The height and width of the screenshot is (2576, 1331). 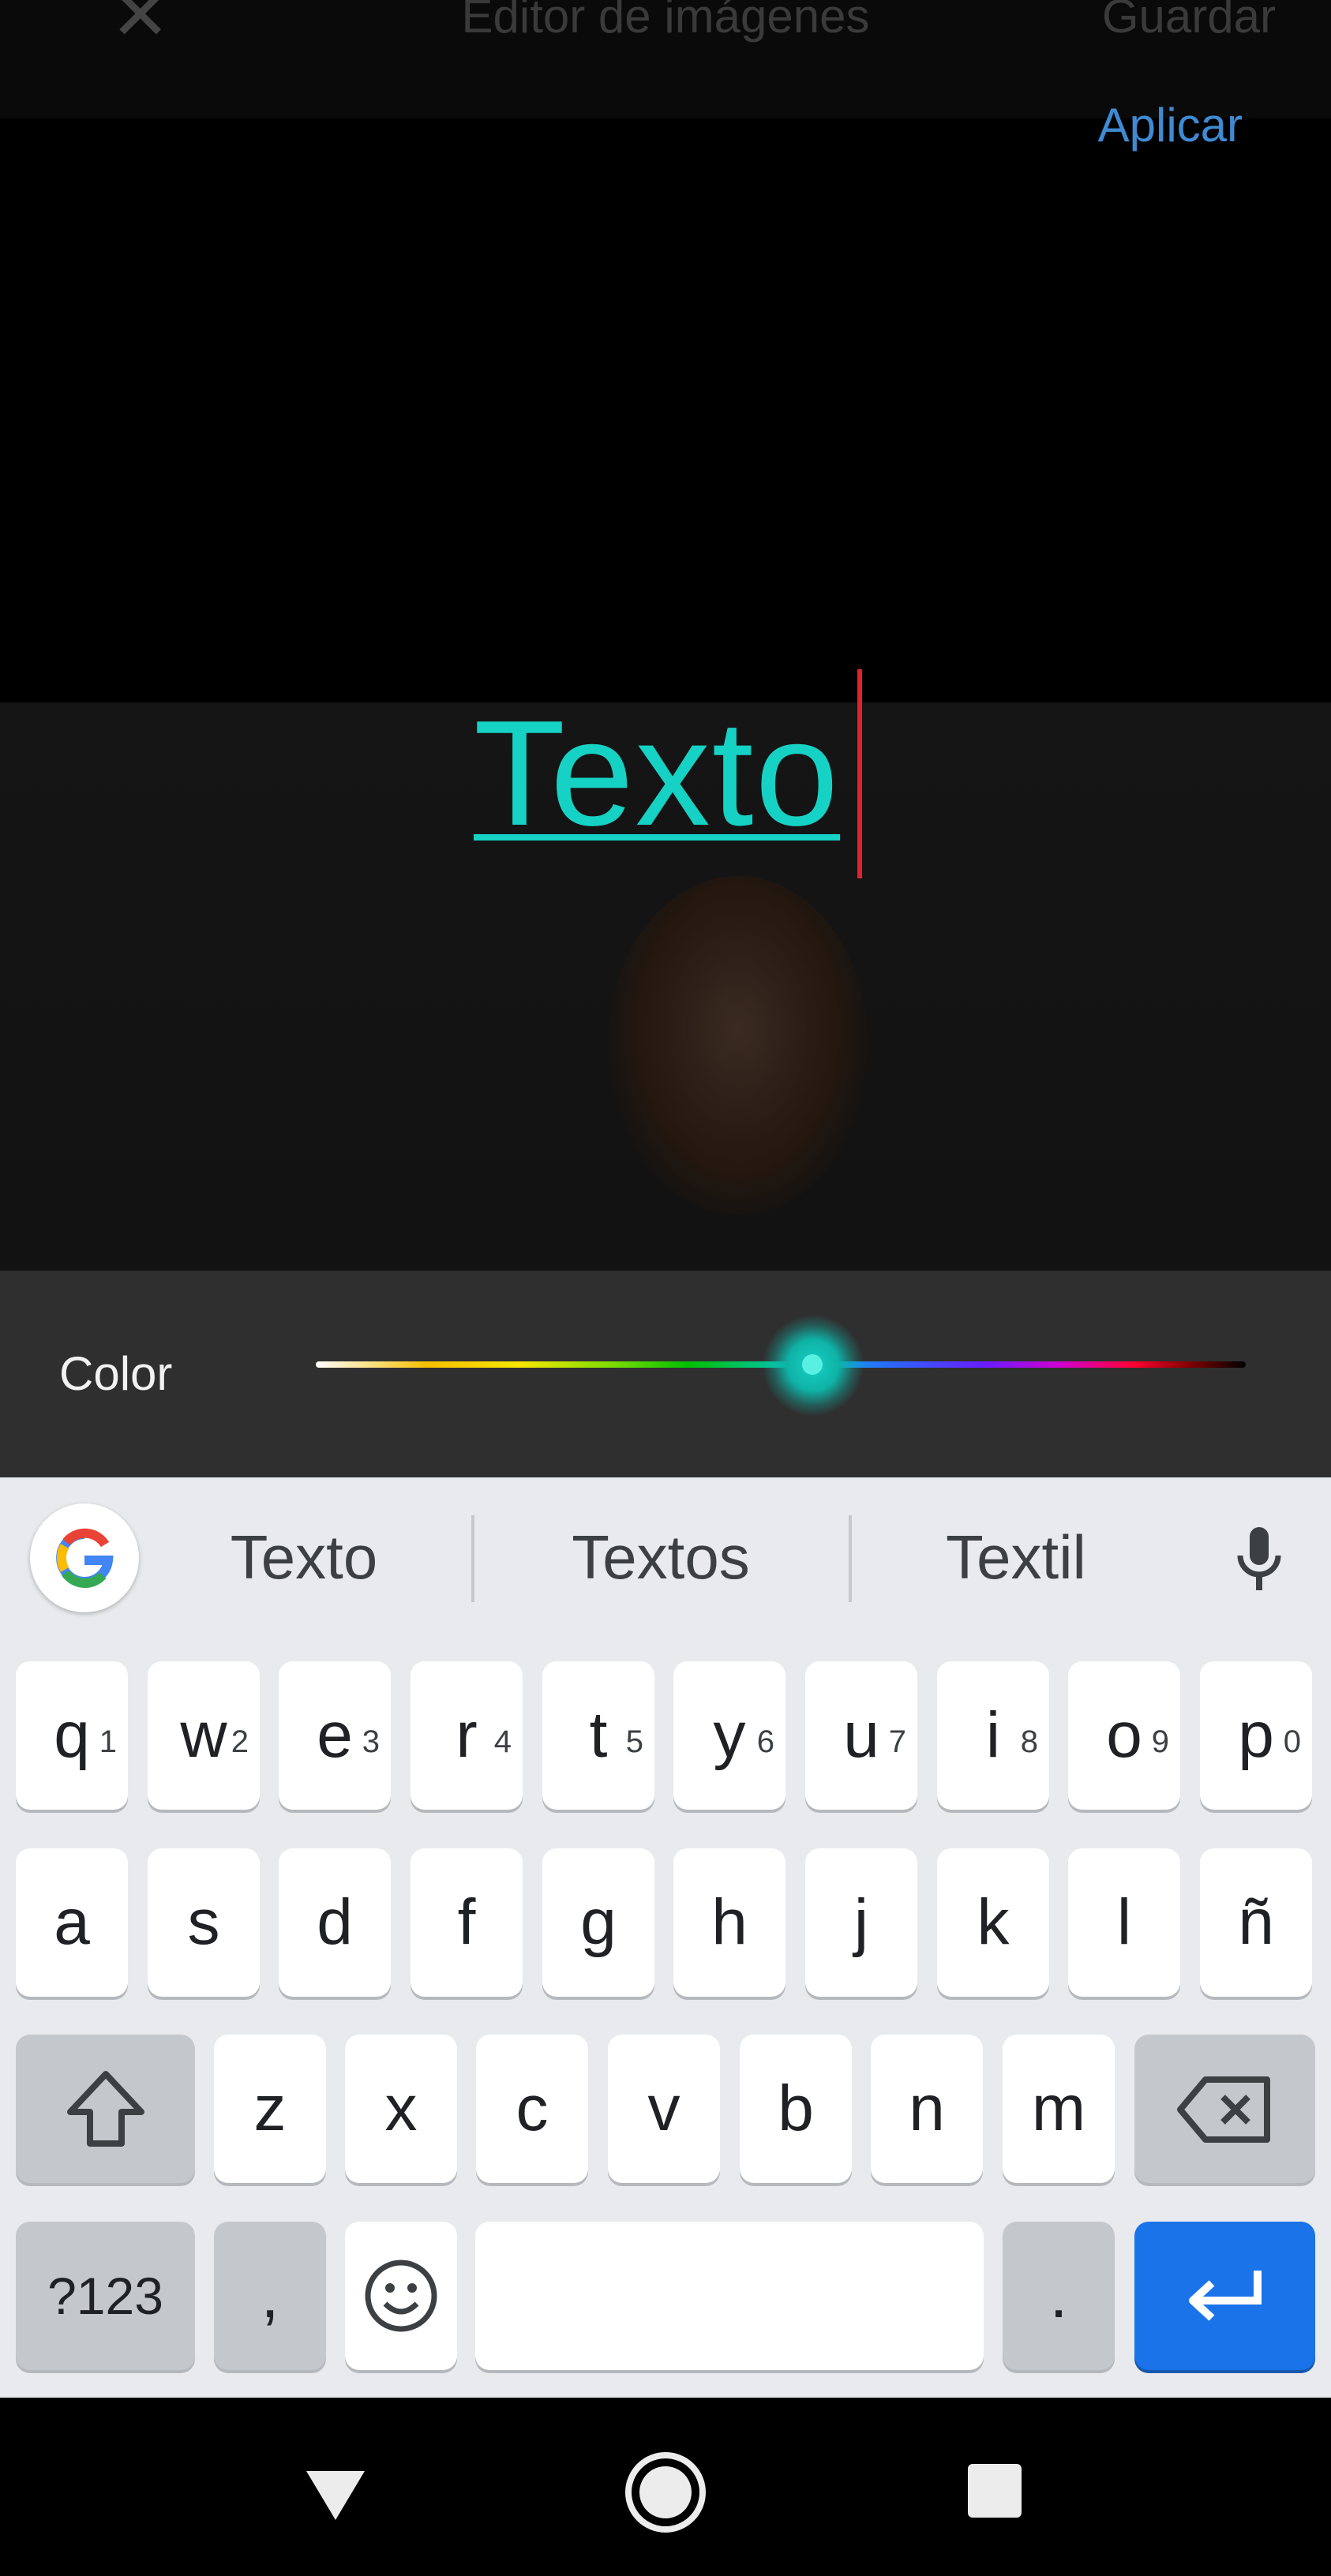 I want to click on key-hint-number: 5, so click(x=634, y=1741).